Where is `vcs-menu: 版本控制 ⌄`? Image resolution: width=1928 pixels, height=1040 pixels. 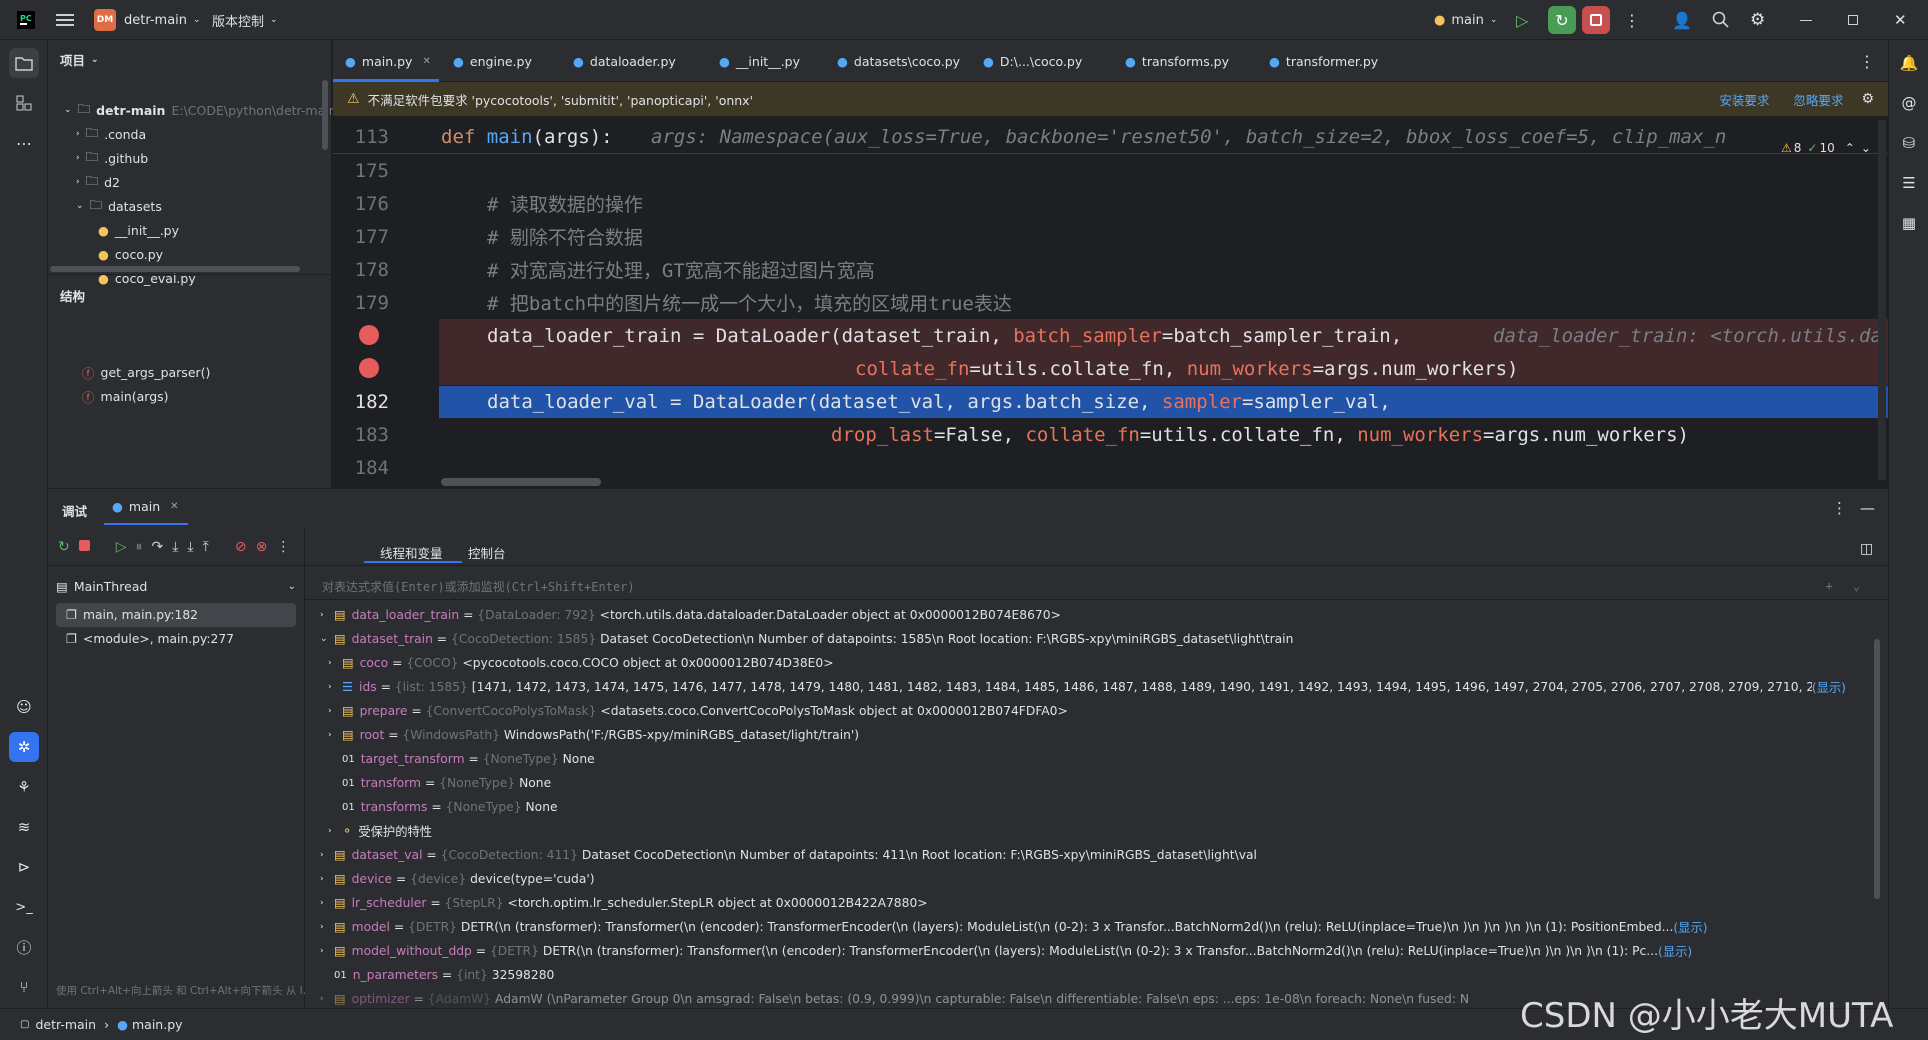
vcs-menu: 版本控制 ⌄ is located at coordinates (245, 20).